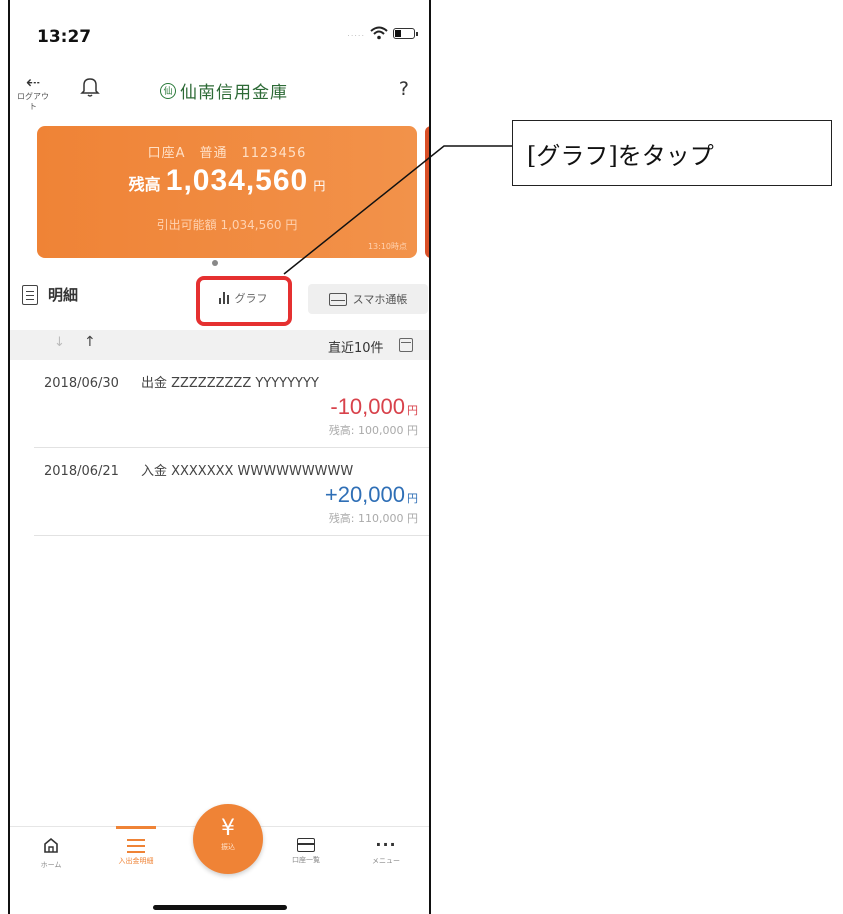 This screenshot has width=843, height=914. What do you see at coordinates (33, 83) in the screenshot?
I see `logout-icon: ⇠` at bounding box center [33, 83].